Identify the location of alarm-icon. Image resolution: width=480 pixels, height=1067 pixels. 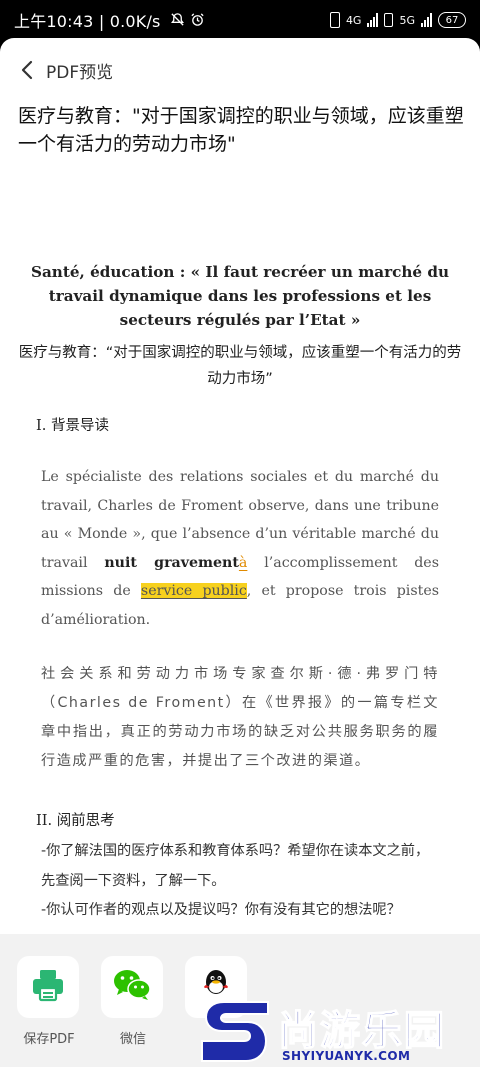
(197, 21).